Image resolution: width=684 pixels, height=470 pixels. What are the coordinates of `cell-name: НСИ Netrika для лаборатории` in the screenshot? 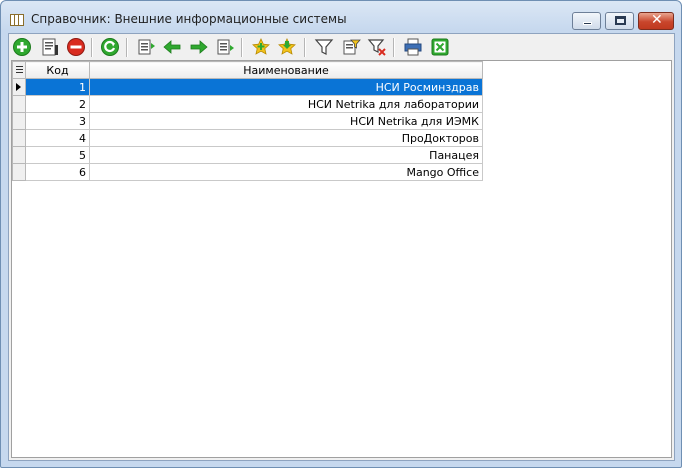 It's located at (286, 104).